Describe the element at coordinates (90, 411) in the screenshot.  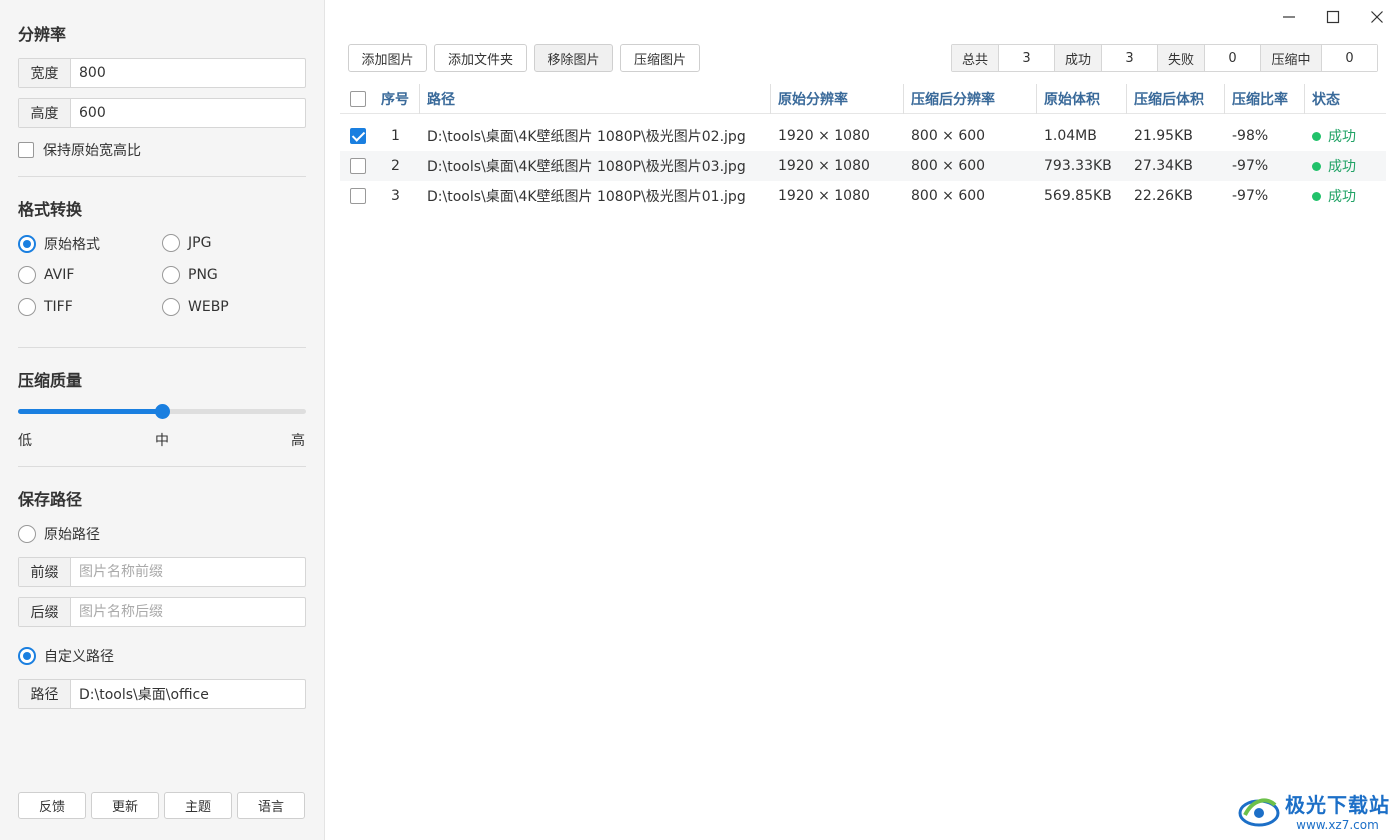
I see `slider-fill` at that location.